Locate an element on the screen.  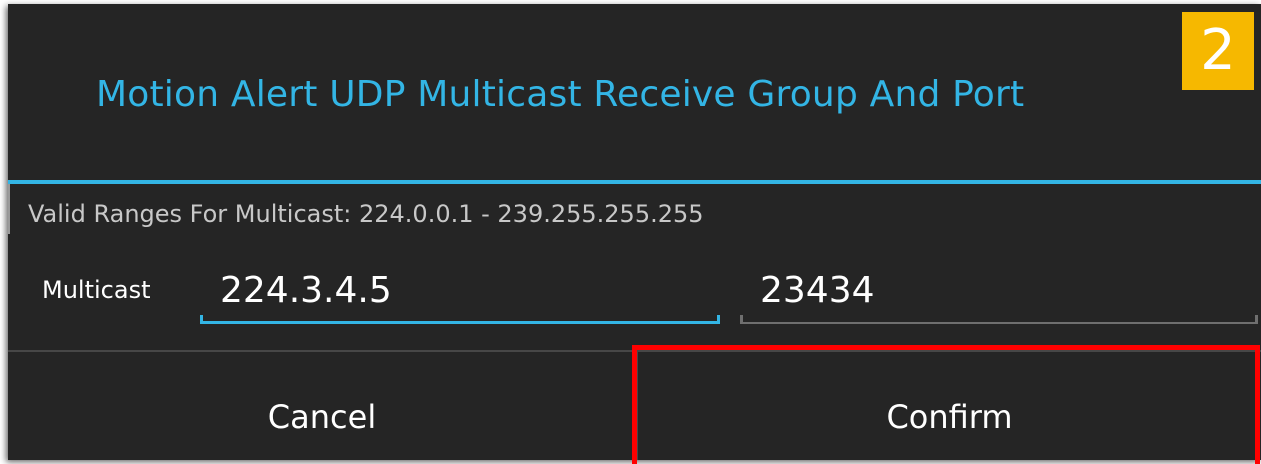
left-edge-marker is located at coordinates (9, 209).